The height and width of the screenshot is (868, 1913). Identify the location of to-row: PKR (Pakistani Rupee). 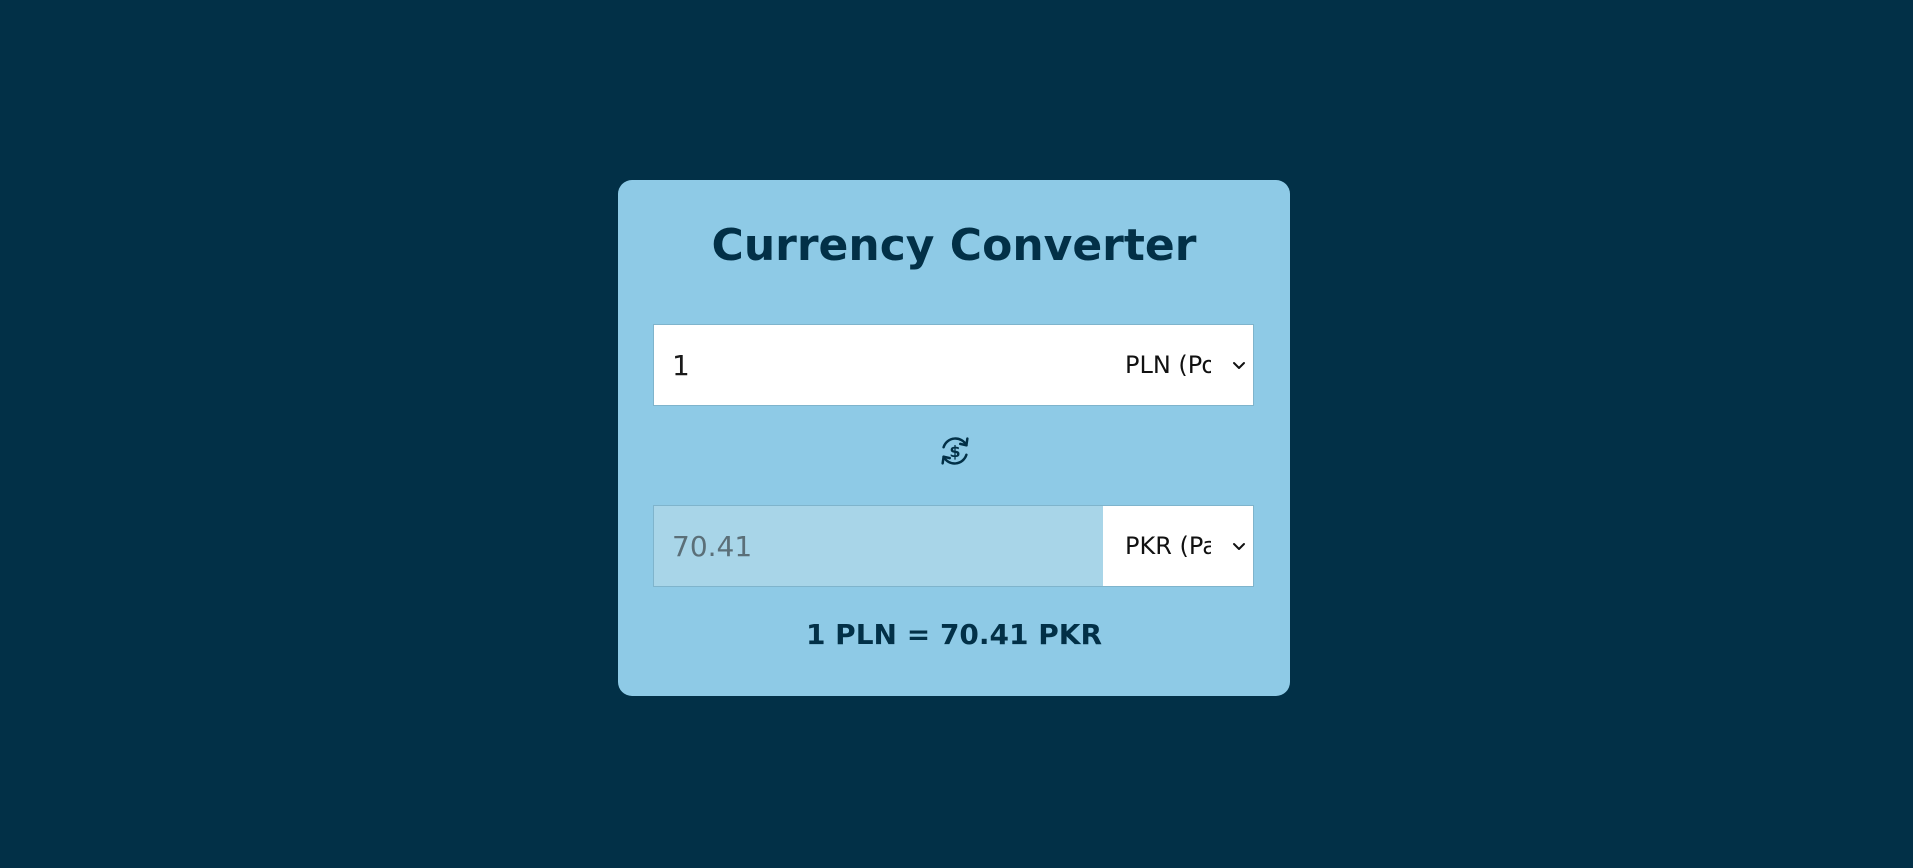
(953, 546).